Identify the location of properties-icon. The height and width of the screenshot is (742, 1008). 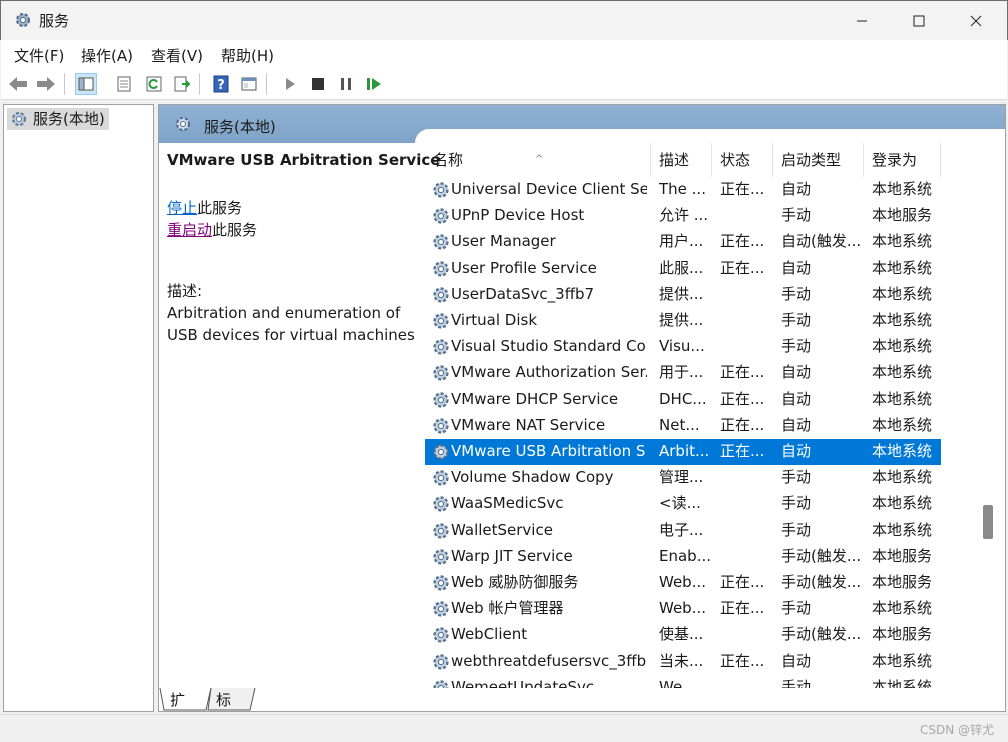
(124, 84).